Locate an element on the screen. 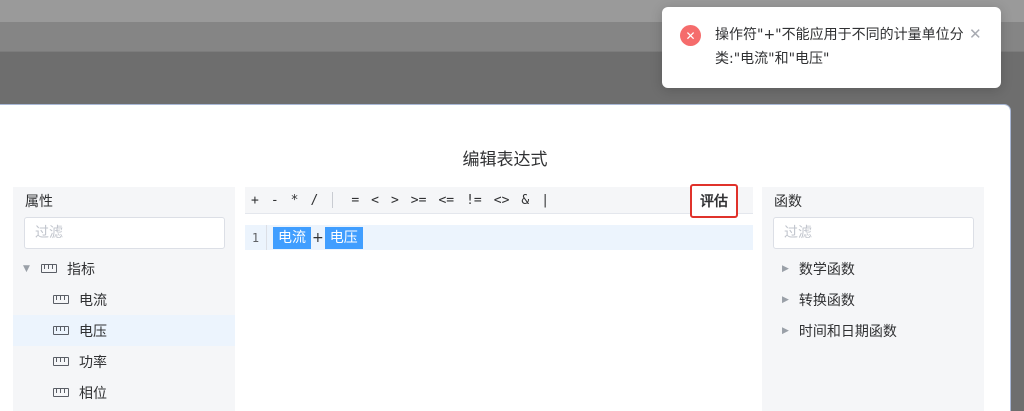  operator-less-equal-button: <= is located at coordinates (446, 200).